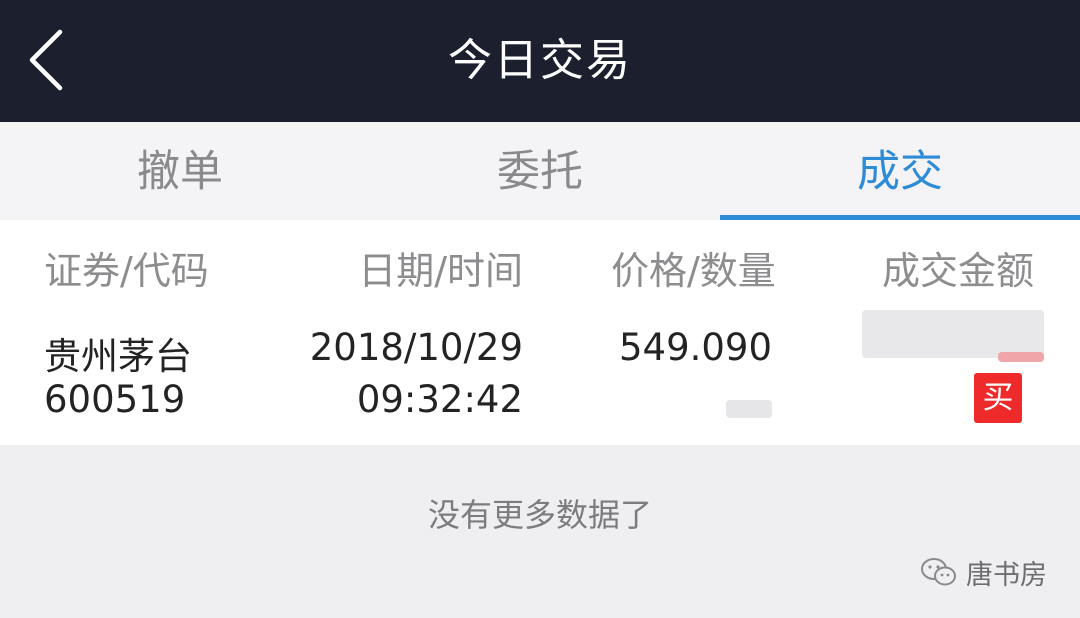 This screenshot has width=1080, height=618. Describe the element at coordinates (115, 399) in the screenshot. I see `security-code: 600519` at that location.